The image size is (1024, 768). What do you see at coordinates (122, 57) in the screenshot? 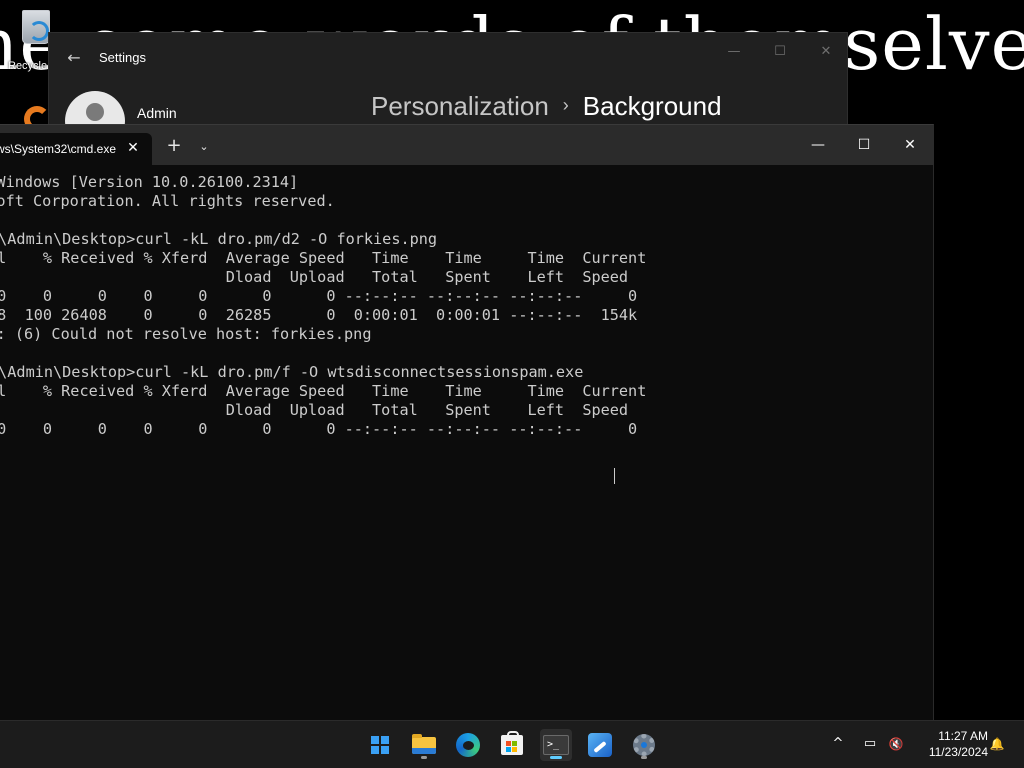
I see `settings-title: Settings` at bounding box center [122, 57].